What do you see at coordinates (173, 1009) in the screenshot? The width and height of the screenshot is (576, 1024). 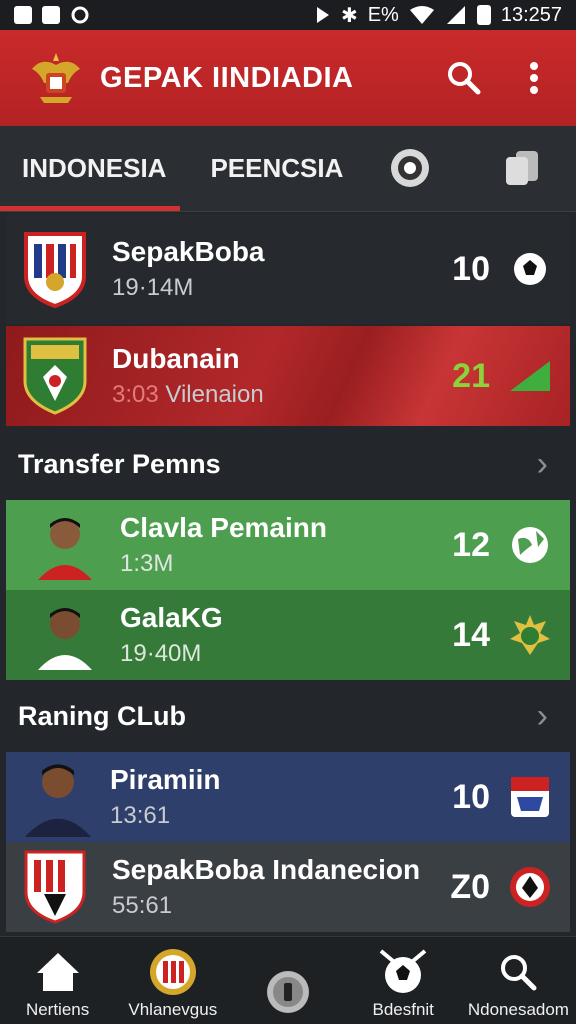 I see `nav-label: Vhlanevgus` at bounding box center [173, 1009].